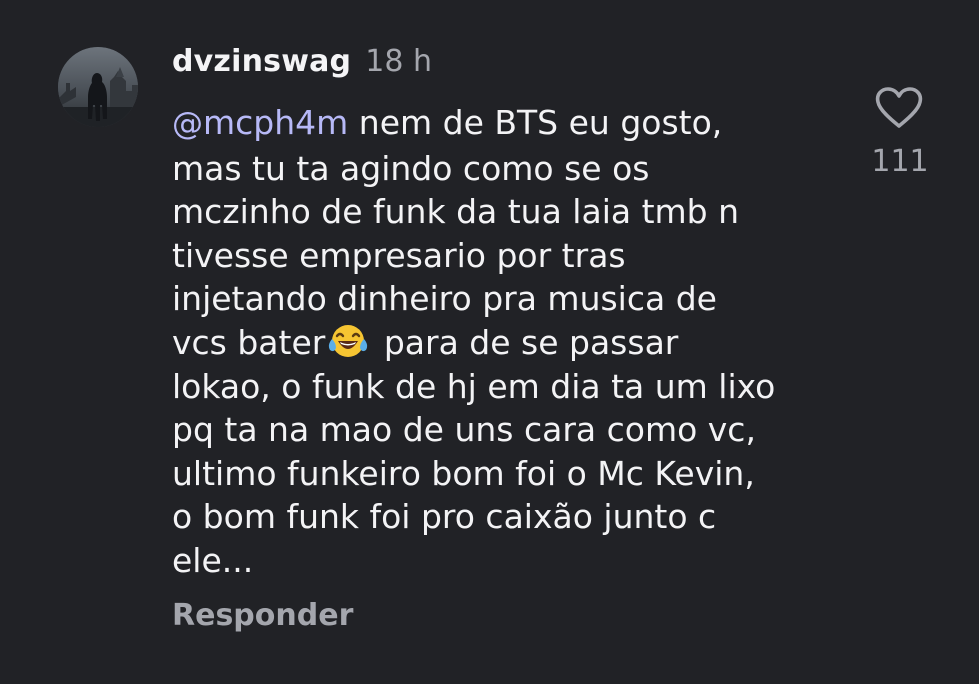 This screenshot has height=684, width=979. Describe the element at coordinates (276, 122) in the screenshot. I see `mention-handle: mcph4m` at that location.